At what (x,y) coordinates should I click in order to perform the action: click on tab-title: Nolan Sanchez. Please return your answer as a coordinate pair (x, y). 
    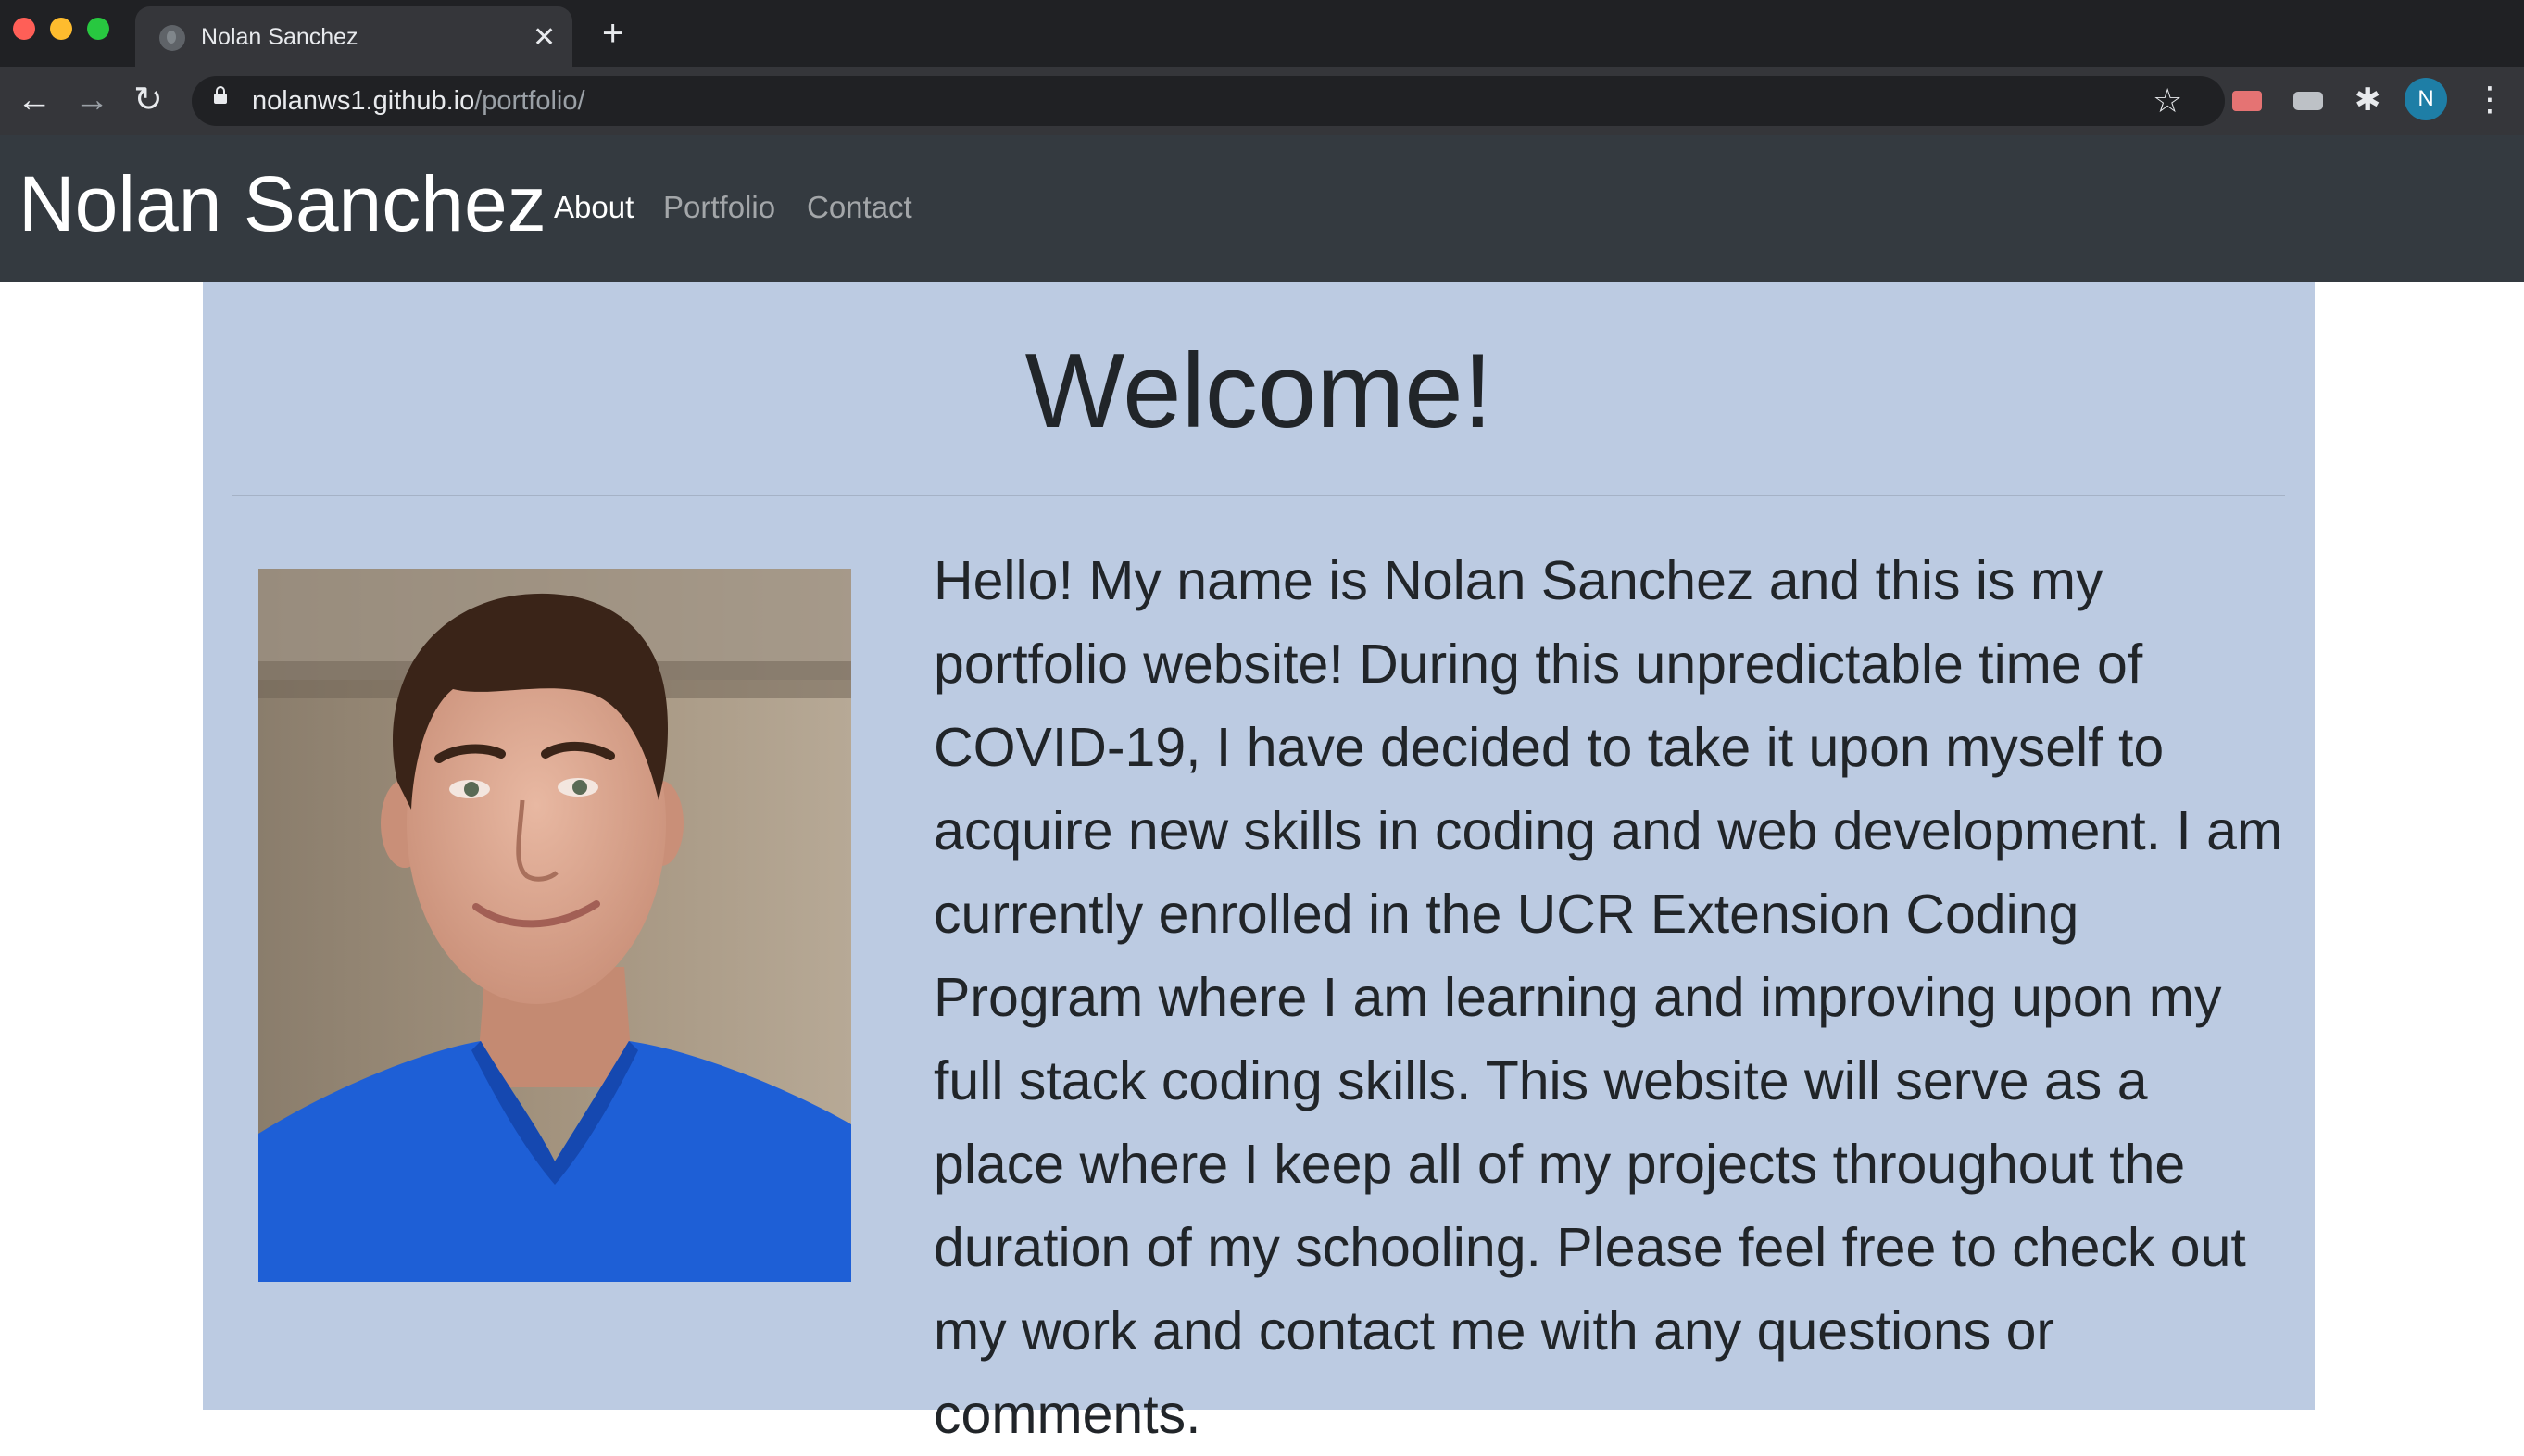
    Looking at the image, I should click on (279, 37).